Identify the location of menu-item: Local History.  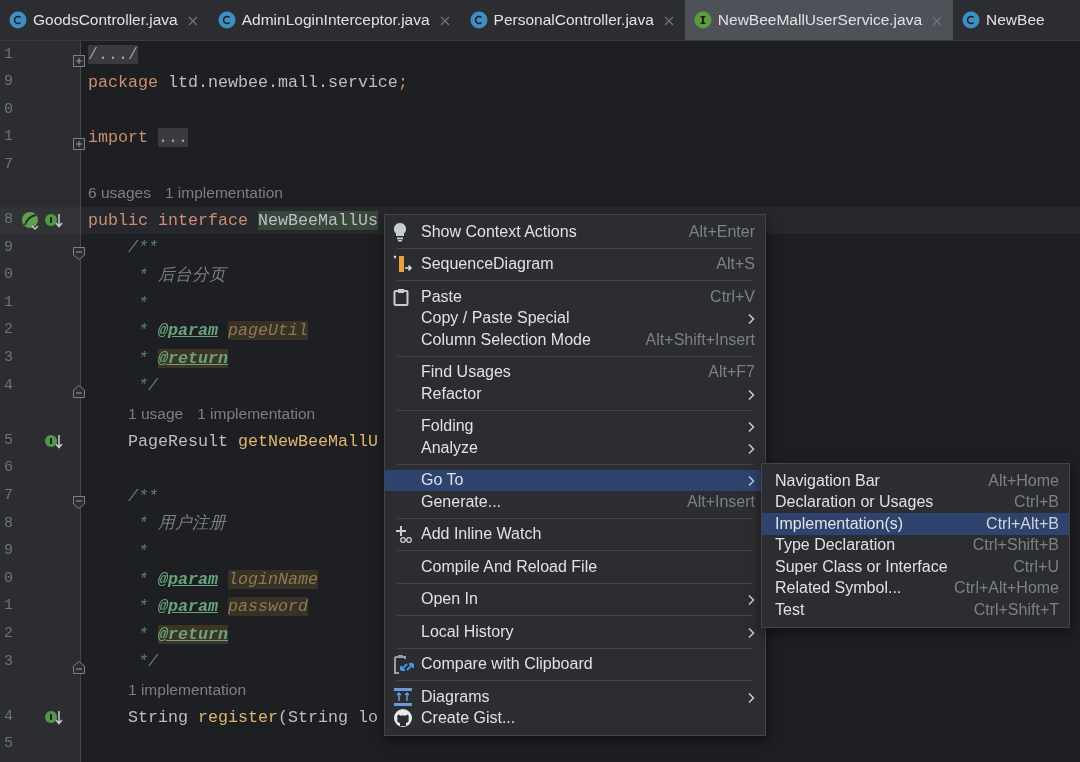
(575, 632).